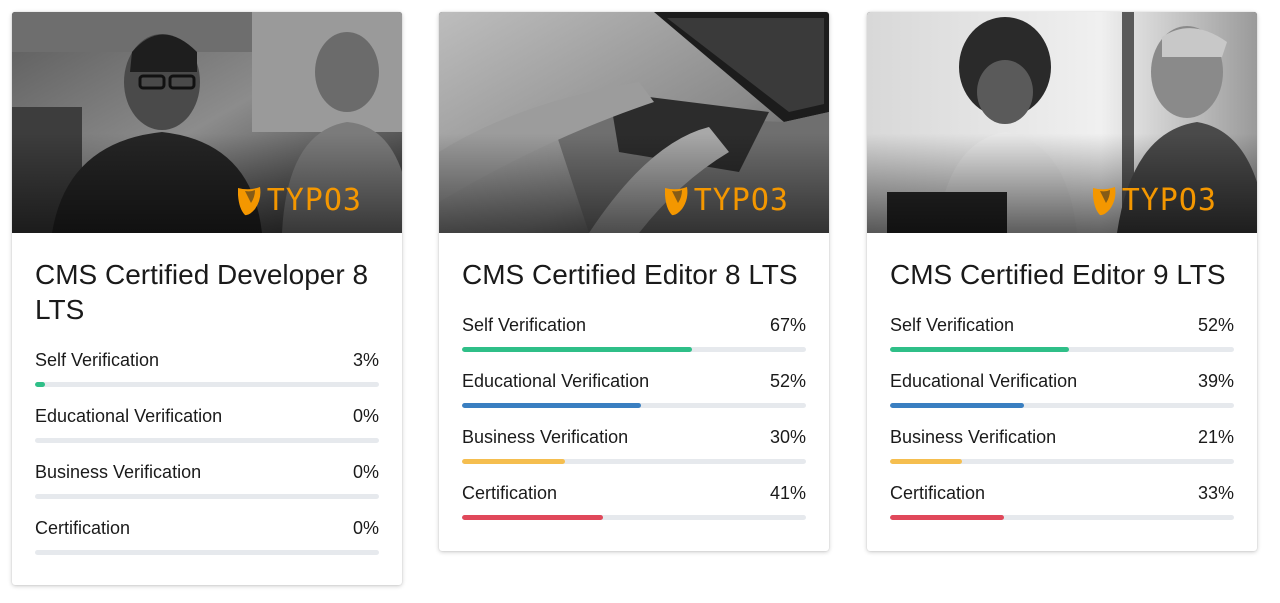 The width and height of the screenshot is (1280, 603). I want to click on progress-percent: 3%, so click(365, 360).